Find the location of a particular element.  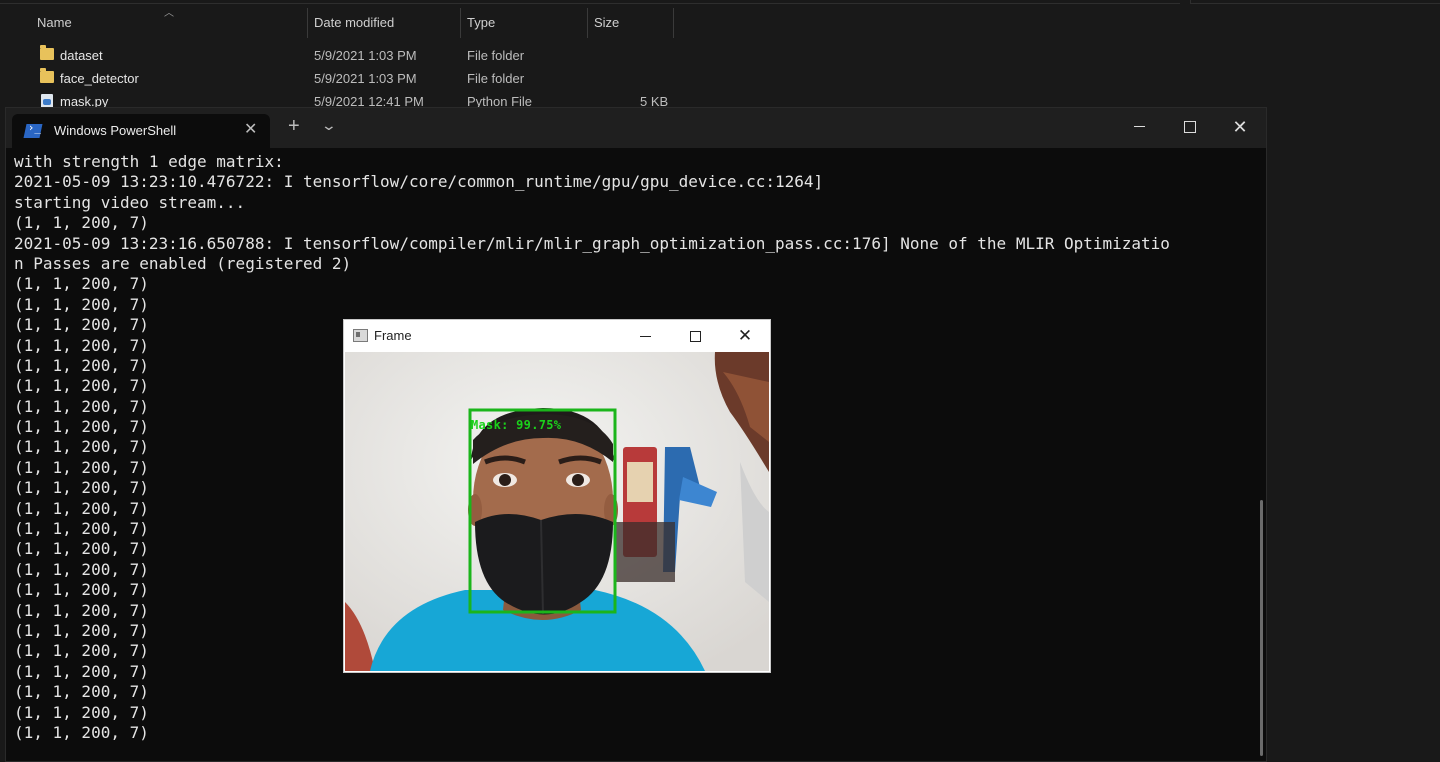

frame-window: Frame ✕ Mask: 99.75% is located at coordinates (557, 496).